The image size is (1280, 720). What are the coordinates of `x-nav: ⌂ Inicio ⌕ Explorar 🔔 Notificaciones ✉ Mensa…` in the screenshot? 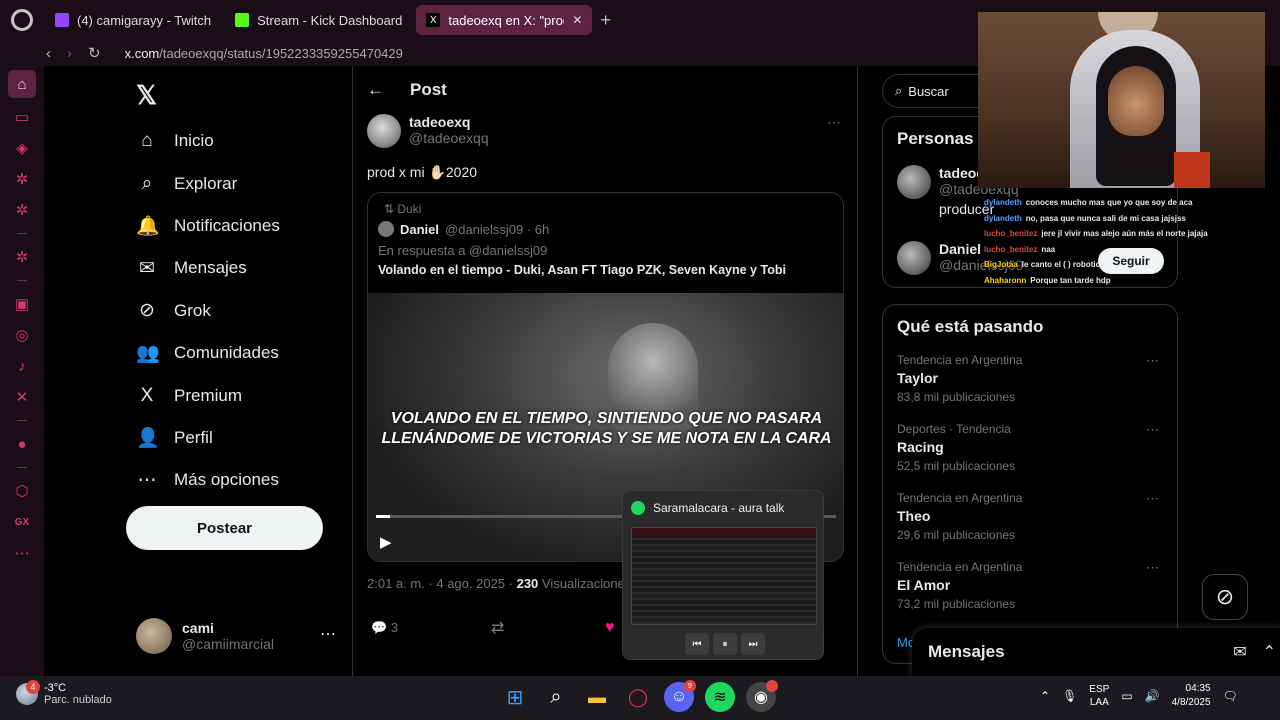 It's located at (208, 311).